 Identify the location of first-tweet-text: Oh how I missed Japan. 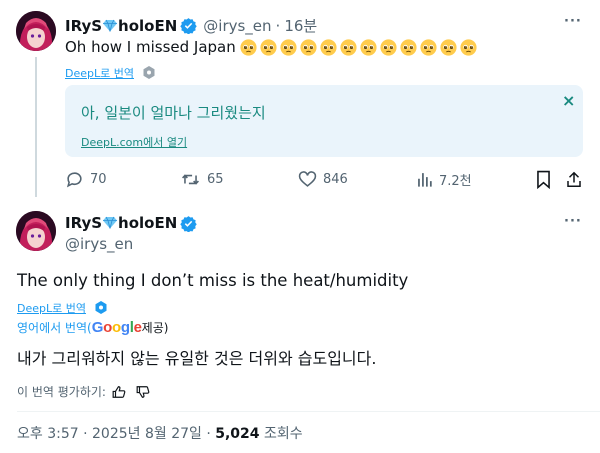
(272, 47).